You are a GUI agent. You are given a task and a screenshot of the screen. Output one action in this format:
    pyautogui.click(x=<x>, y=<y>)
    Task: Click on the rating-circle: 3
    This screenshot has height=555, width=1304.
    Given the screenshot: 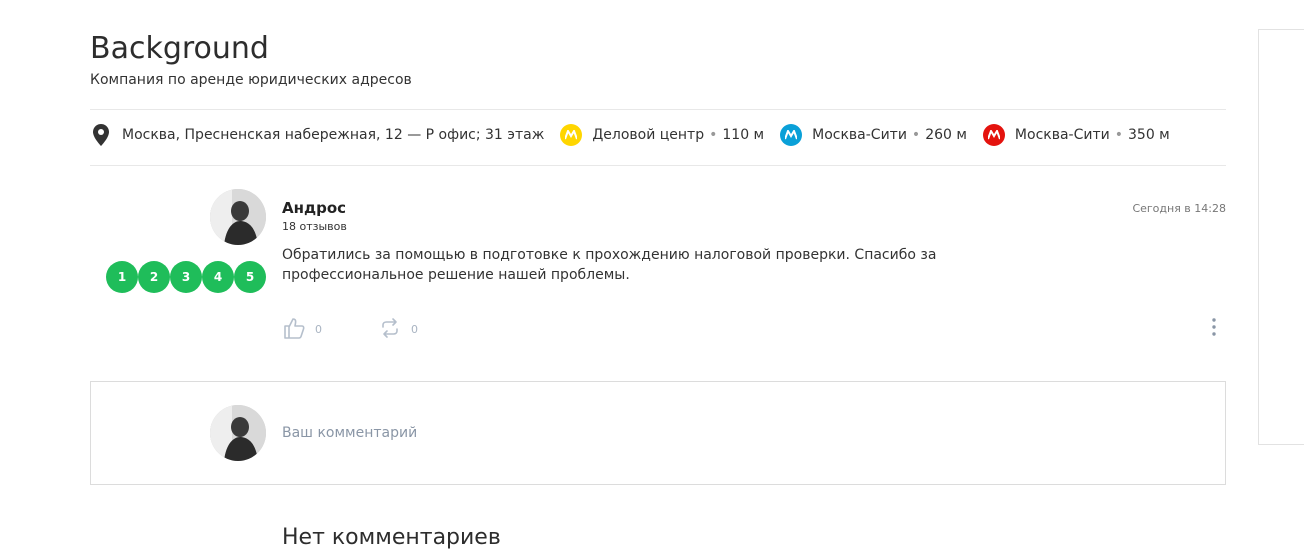 What is the action you would take?
    pyautogui.click(x=186, y=277)
    